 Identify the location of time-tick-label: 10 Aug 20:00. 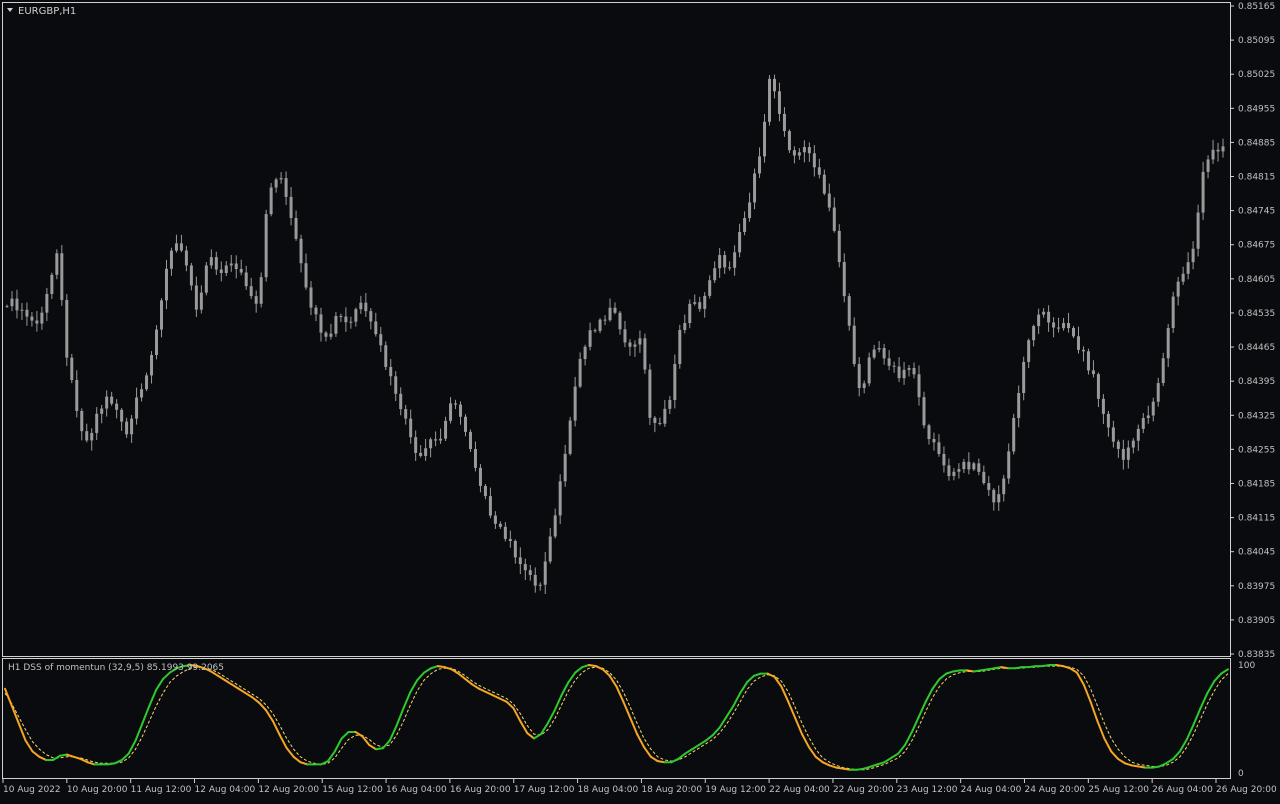
(97, 790).